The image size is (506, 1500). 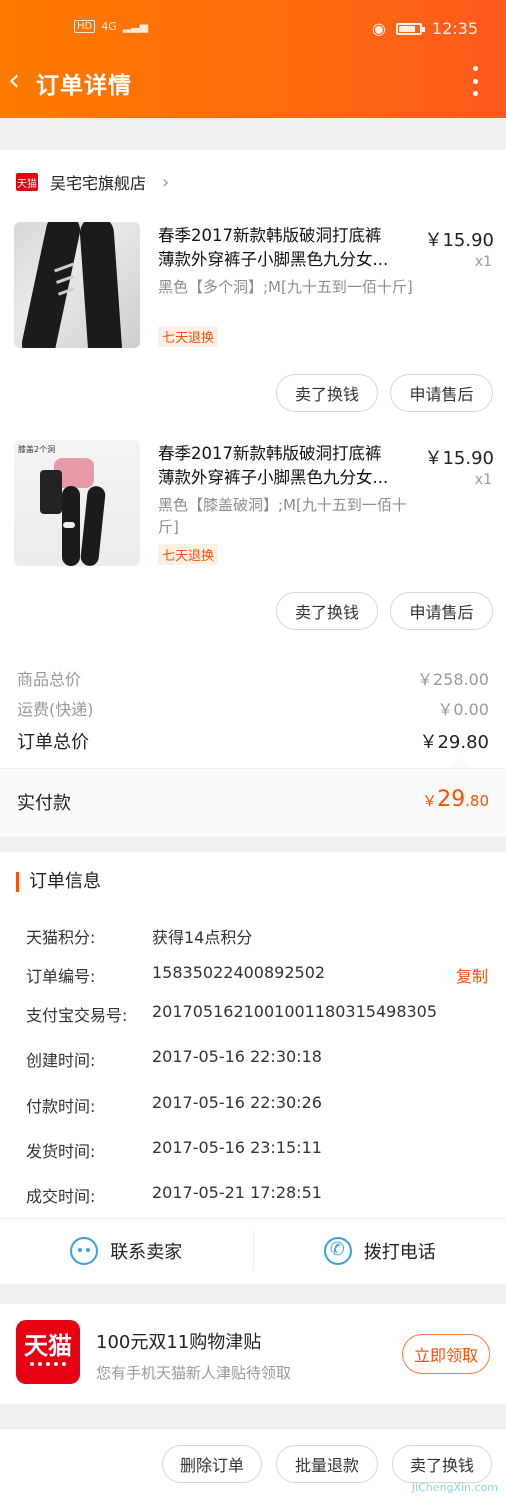 I want to click on info-row-shipped: 发货时间: 2017-05-16 23:15:11, so click(x=257, y=1150).